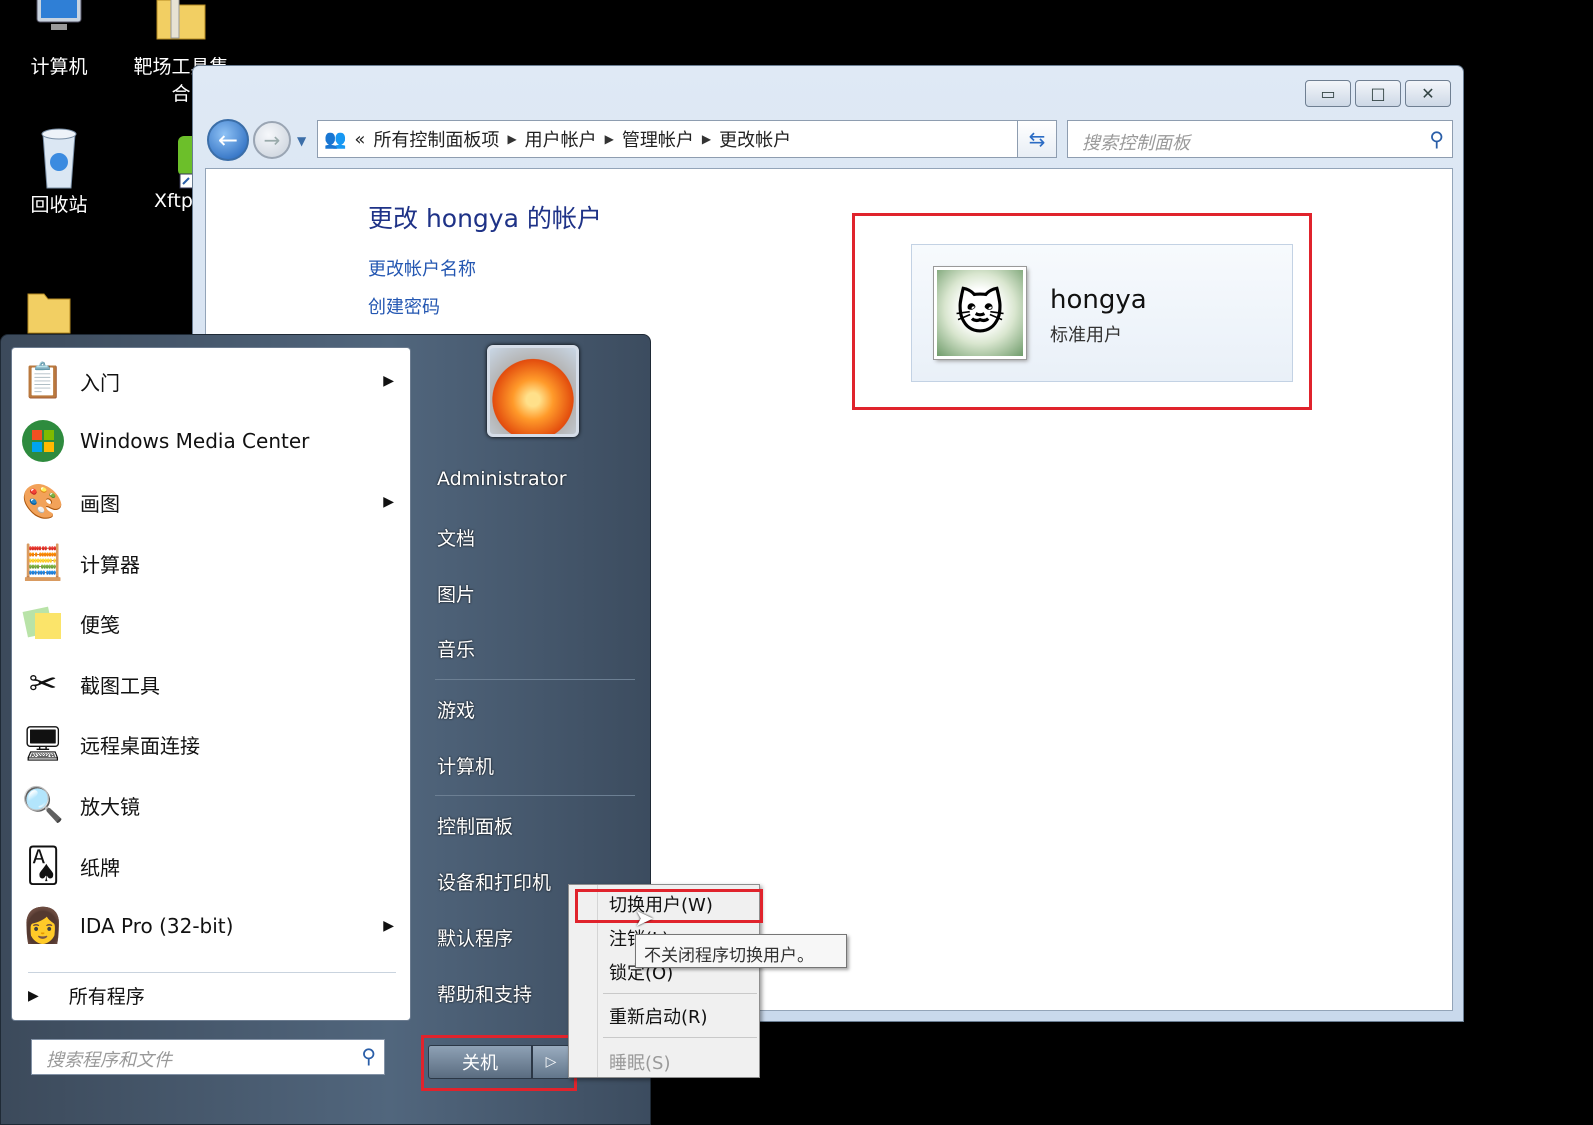  What do you see at coordinates (43, 502) in the screenshot?
I see `paint-icon: 🎨` at bounding box center [43, 502].